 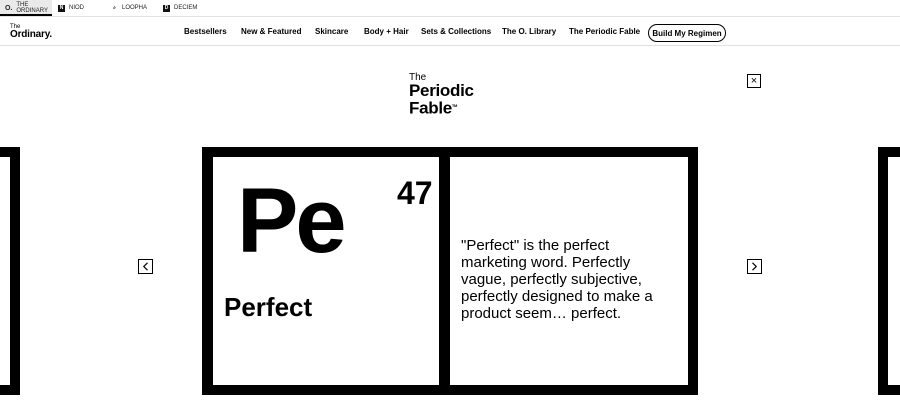 I want to click on brand-deciem: D DECIEM, so click(x=180, y=8).